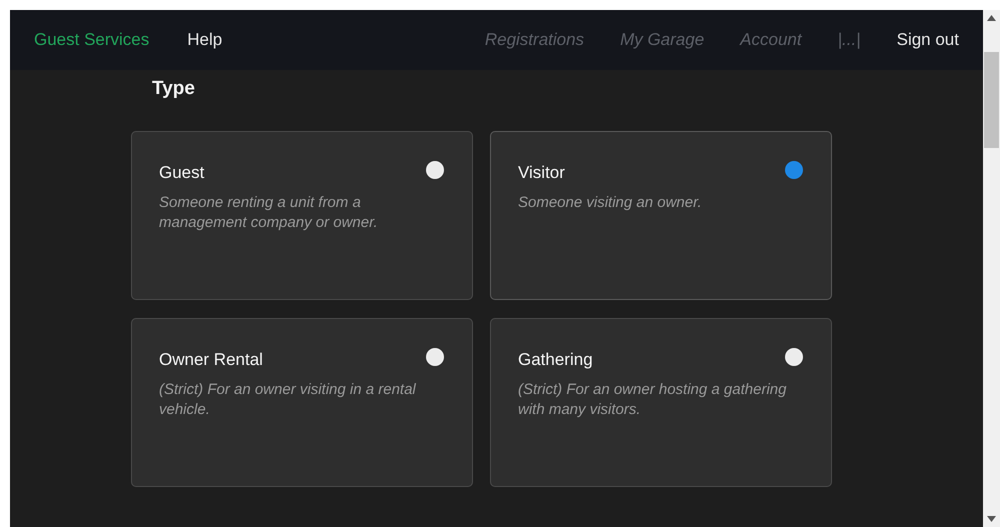 This screenshot has width=1000, height=527. What do you see at coordinates (555, 359) in the screenshot?
I see `option-title: Gathering` at bounding box center [555, 359].